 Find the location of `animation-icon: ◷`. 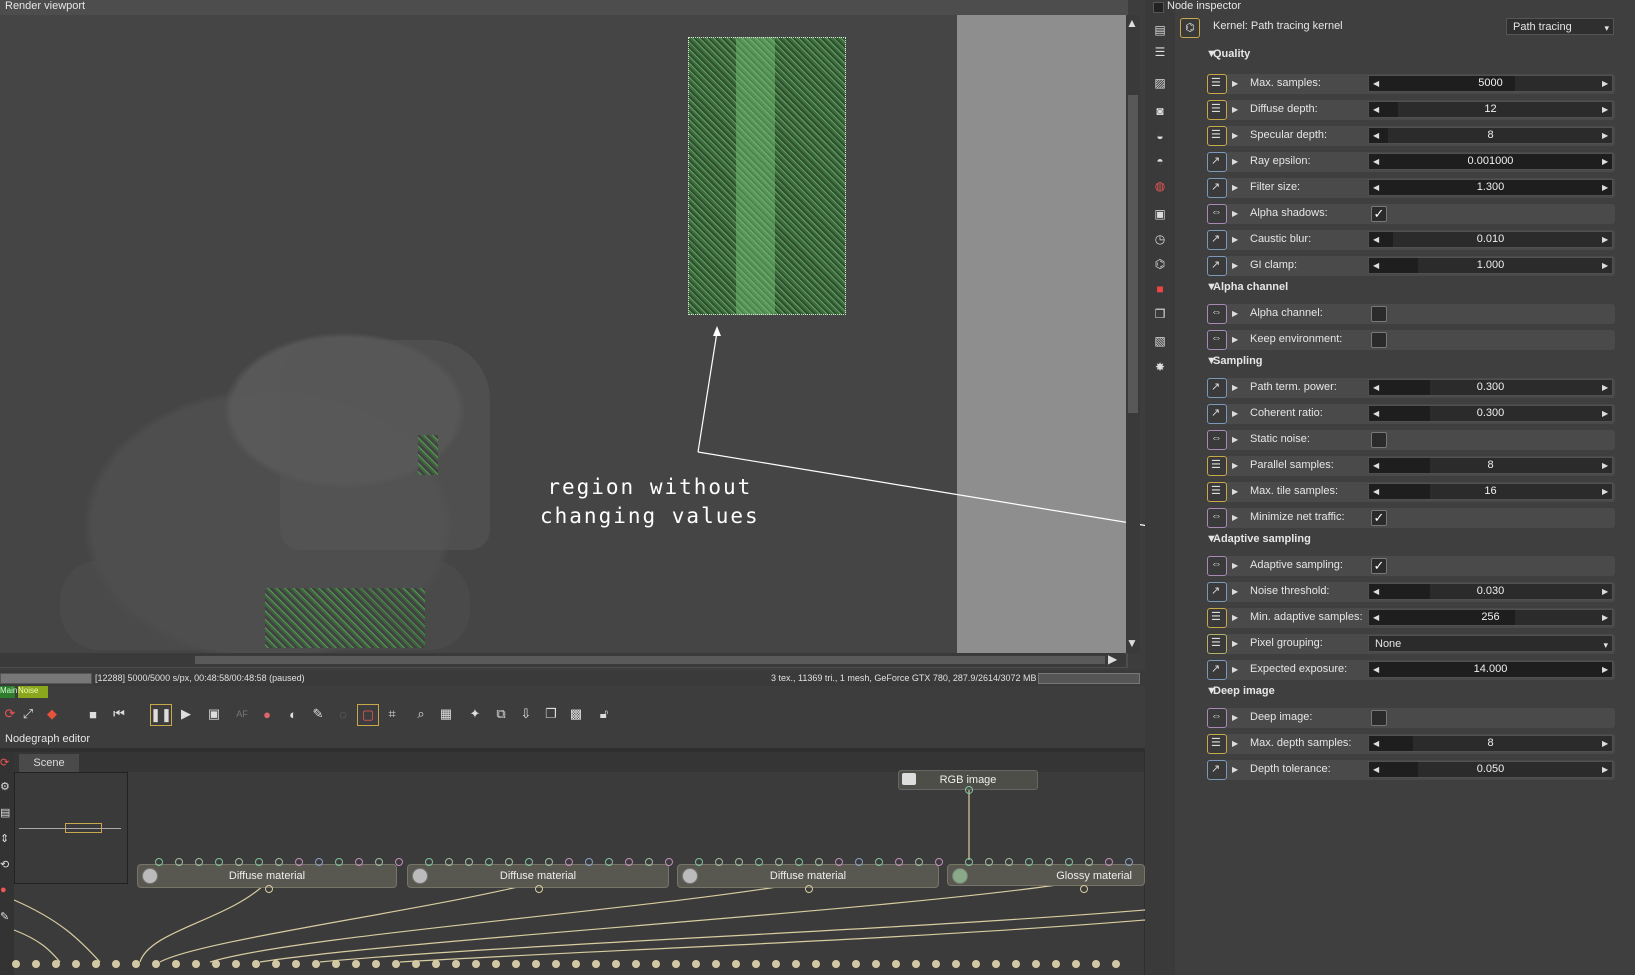

animation-icon: ◷ is located at coordinates (1160, 239).